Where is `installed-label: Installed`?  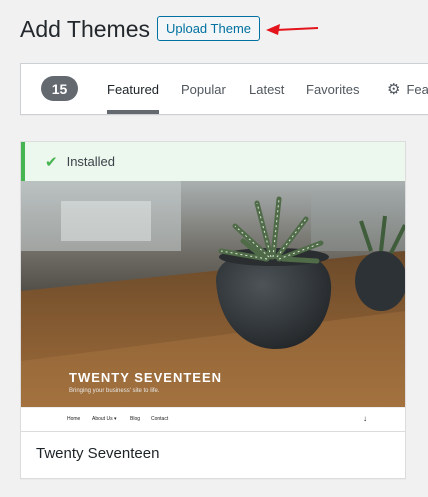
installed-label: Installed is located at coordinates (90, 161).